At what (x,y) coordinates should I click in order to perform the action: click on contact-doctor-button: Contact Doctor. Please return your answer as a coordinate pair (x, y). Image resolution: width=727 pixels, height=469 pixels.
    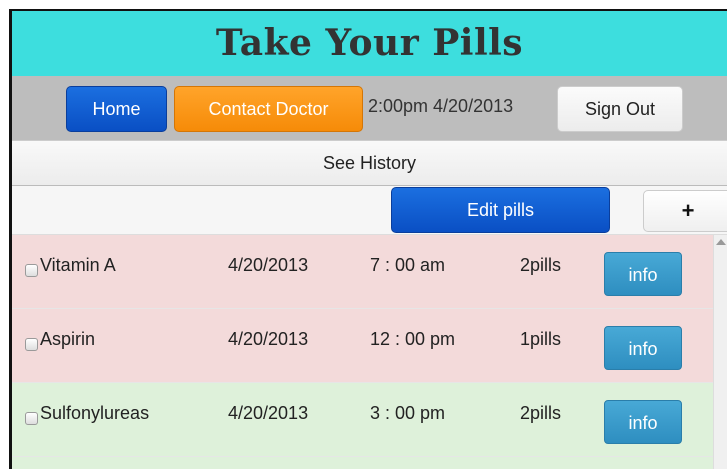
    Looking at the image, I should click on (268, 109).